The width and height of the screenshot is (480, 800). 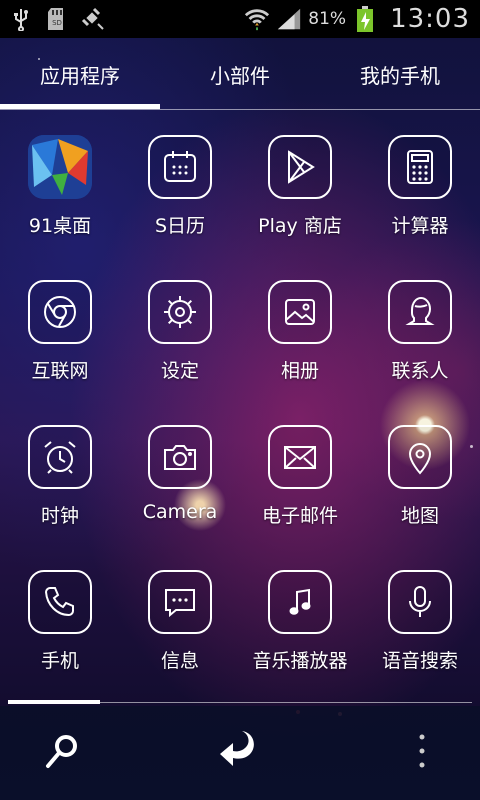 I want to click on bottom-bar, so click(x=240, y=753).